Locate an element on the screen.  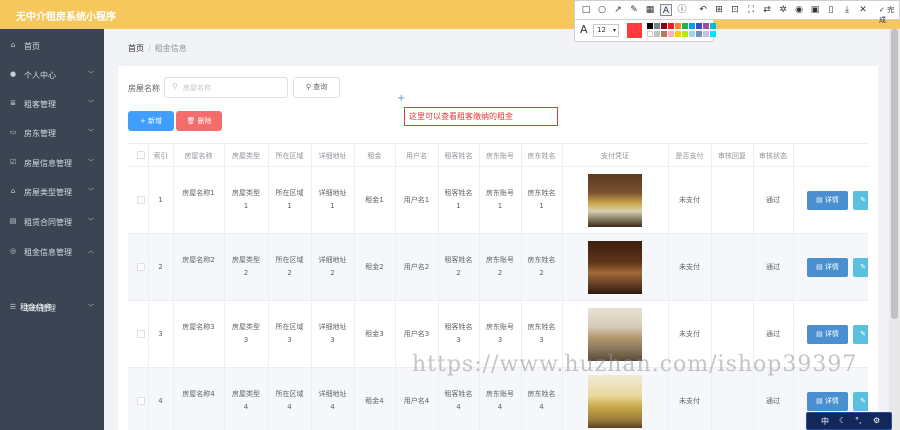
column-header: 租金 is located at coordinates (374, 156).